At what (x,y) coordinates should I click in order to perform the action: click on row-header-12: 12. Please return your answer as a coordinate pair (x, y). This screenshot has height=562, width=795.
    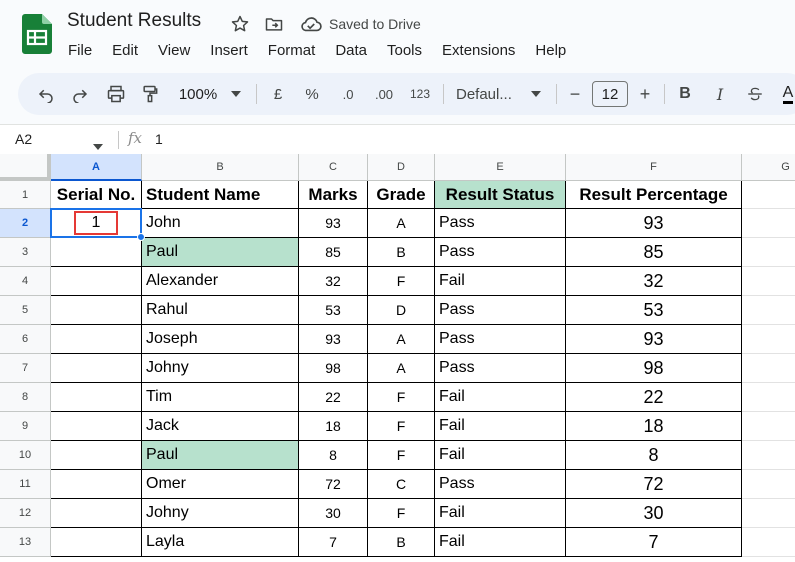
    Looking at the image, I should click on (25, 513).